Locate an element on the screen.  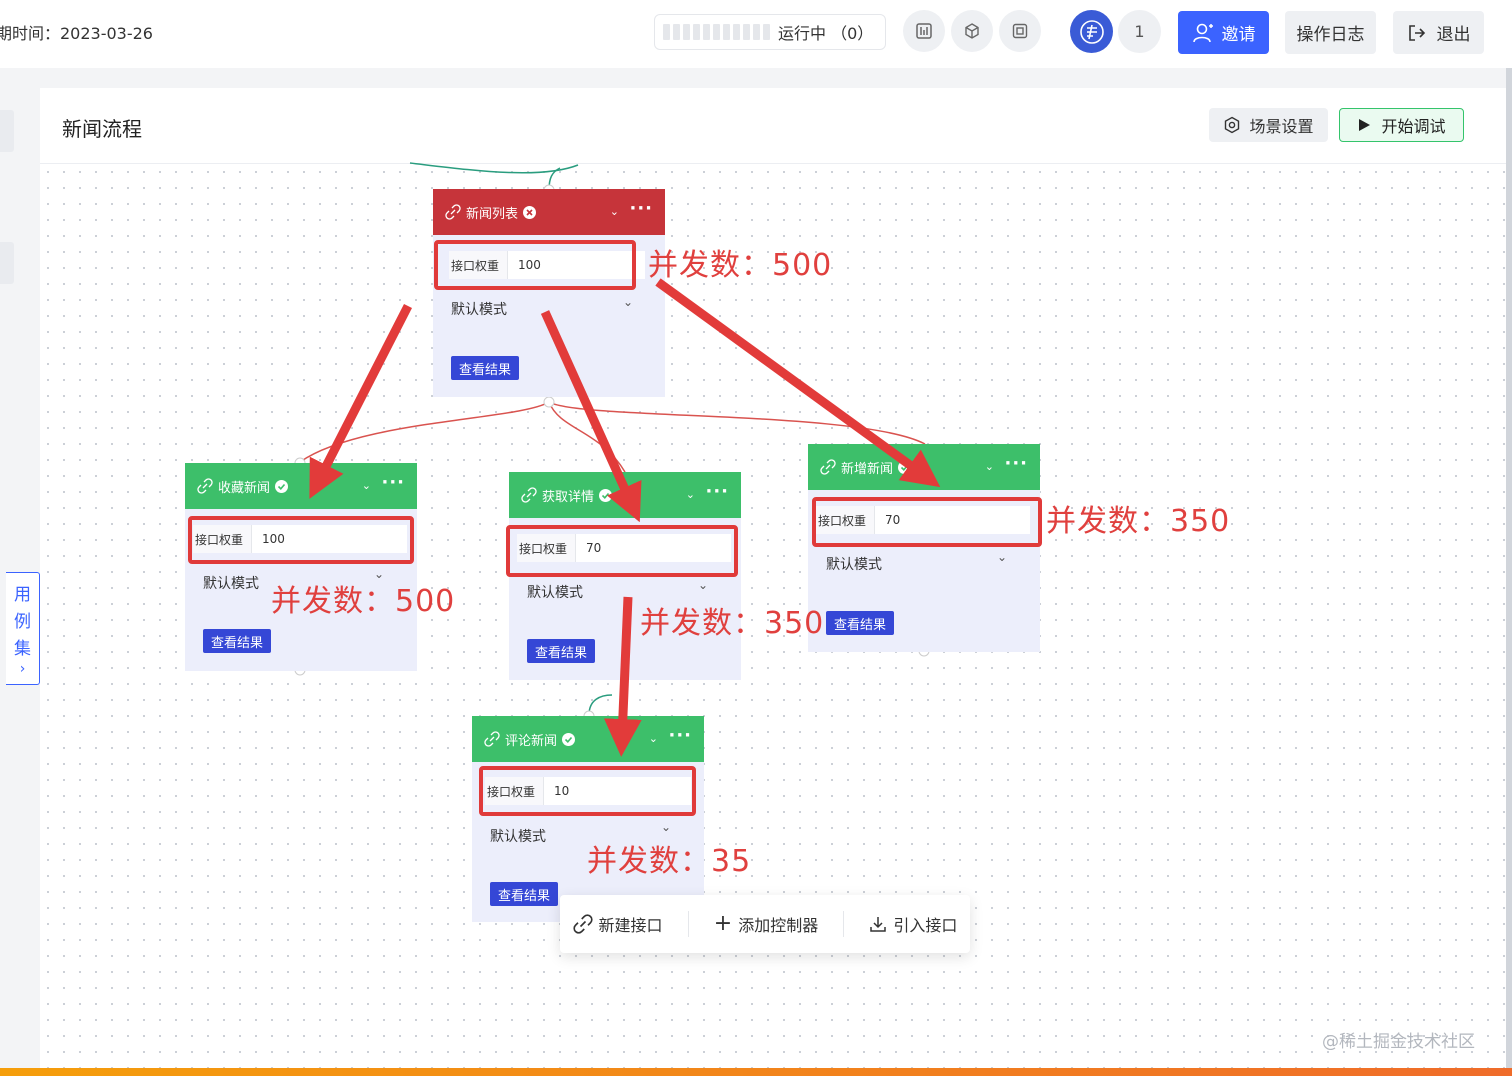
new-api-button: 新建接口 is located at coordinates (617, 924).